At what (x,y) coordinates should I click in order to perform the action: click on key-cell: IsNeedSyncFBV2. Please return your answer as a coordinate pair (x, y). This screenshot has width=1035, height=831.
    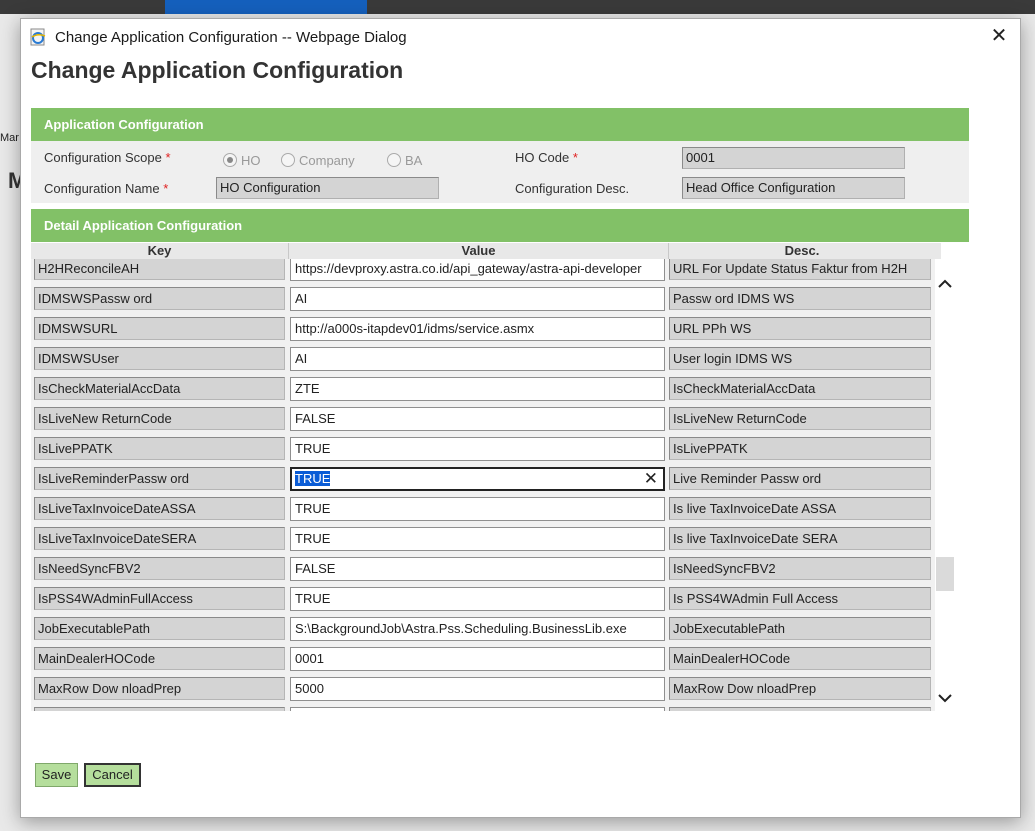
    Looking at the image, I should click on (159, 568).